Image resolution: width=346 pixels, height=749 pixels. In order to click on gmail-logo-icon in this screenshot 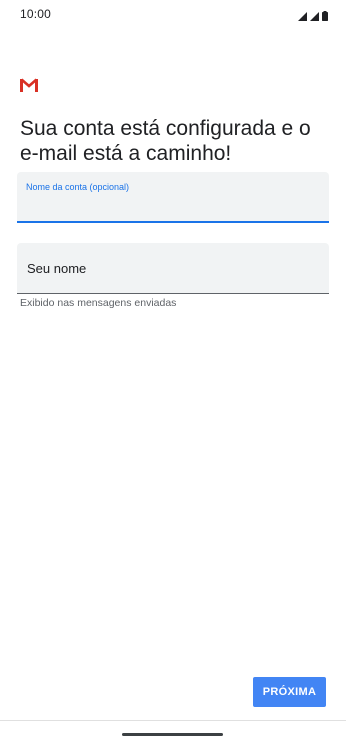, I will do `click(32, 88)`.